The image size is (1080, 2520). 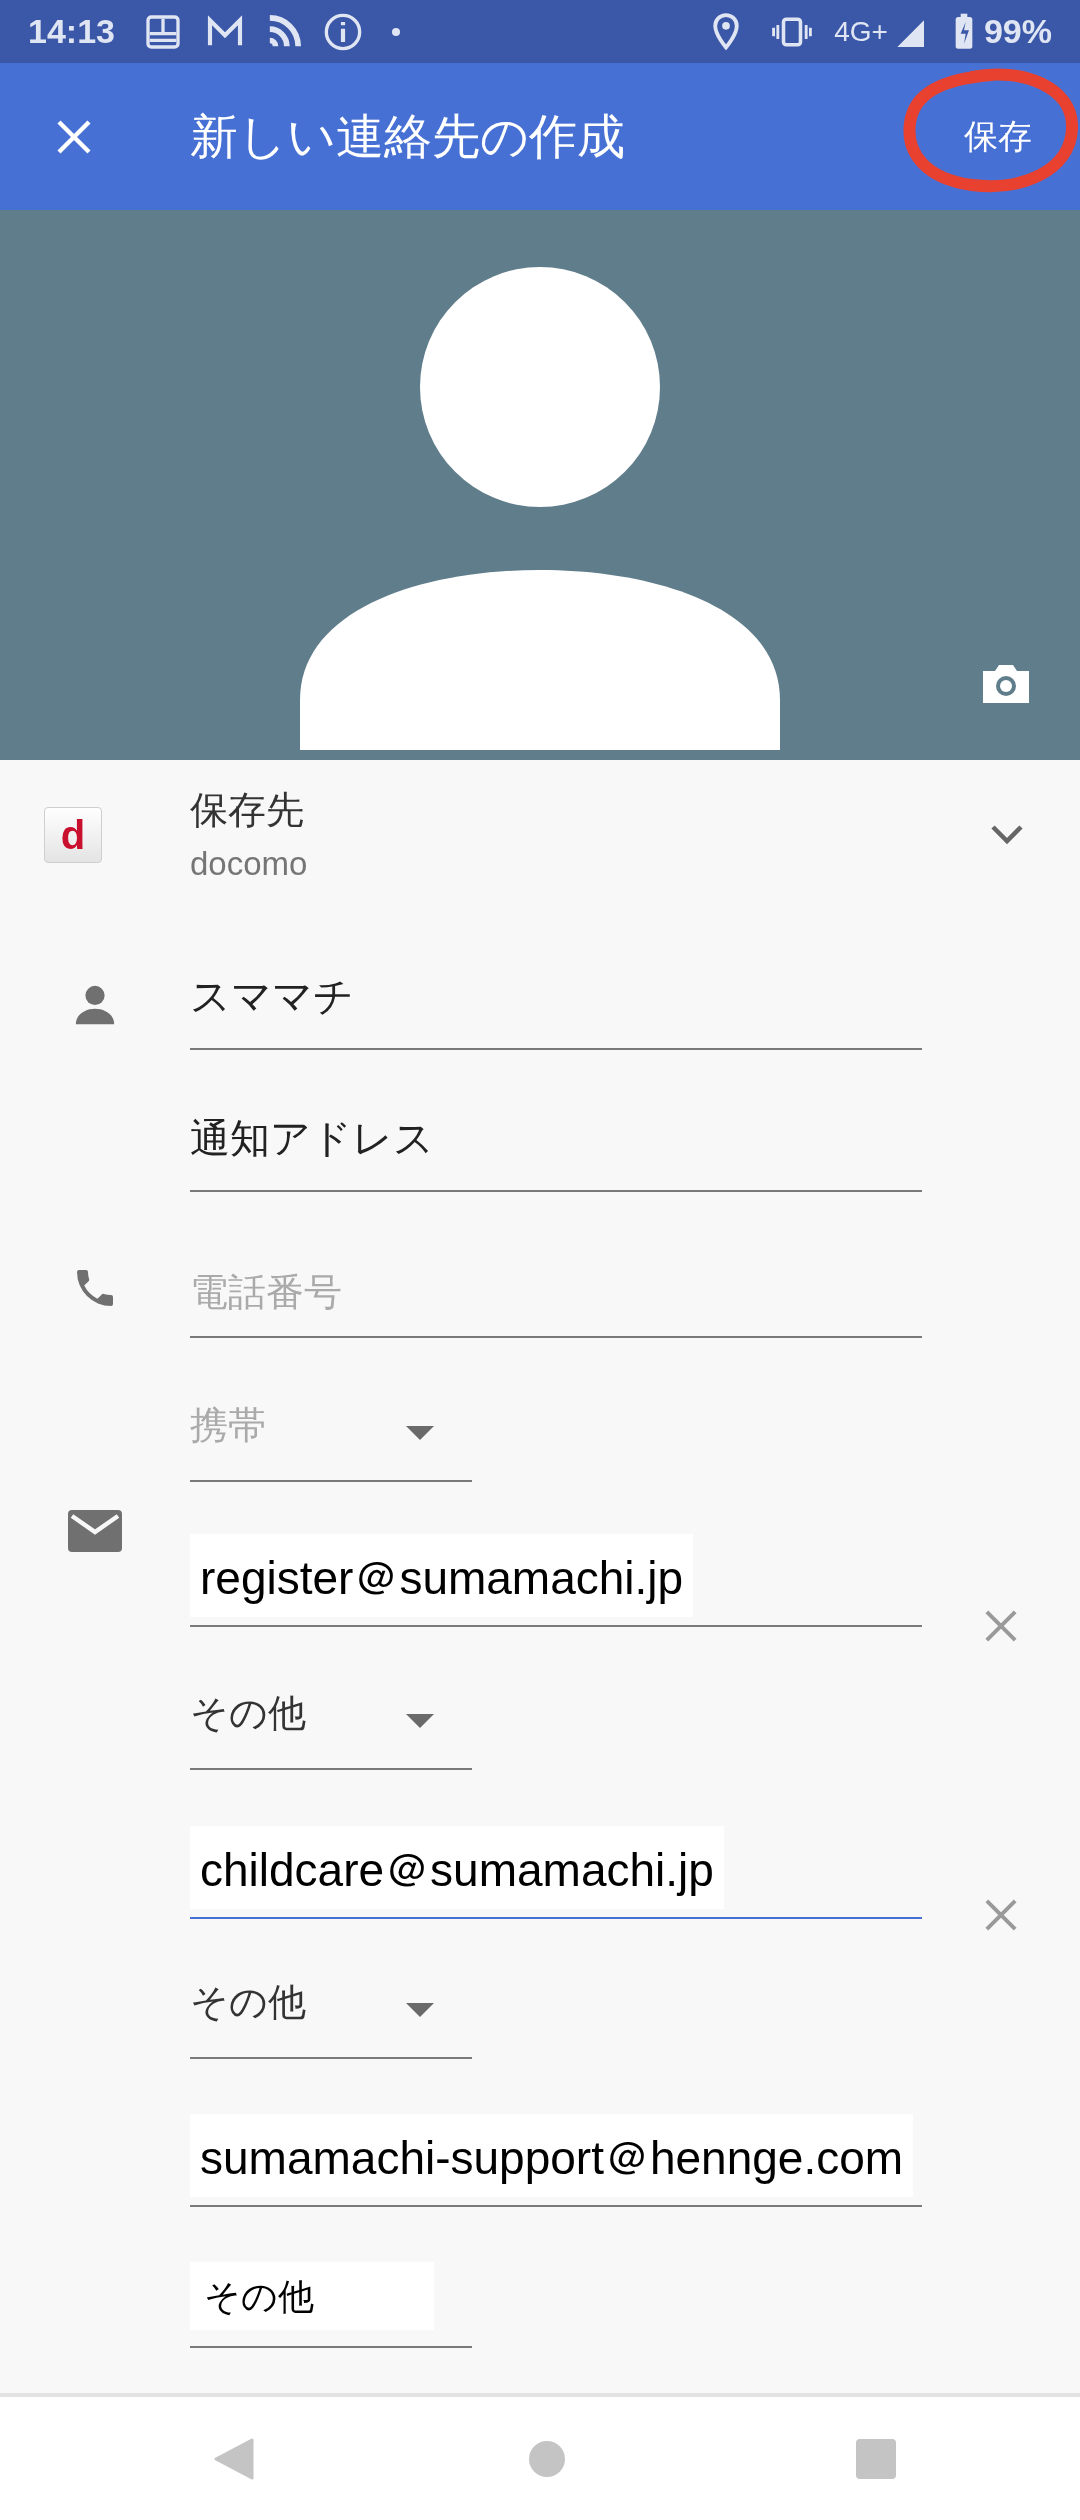 I want to click on email-type-field: その他, so click(x=331, y=2277).